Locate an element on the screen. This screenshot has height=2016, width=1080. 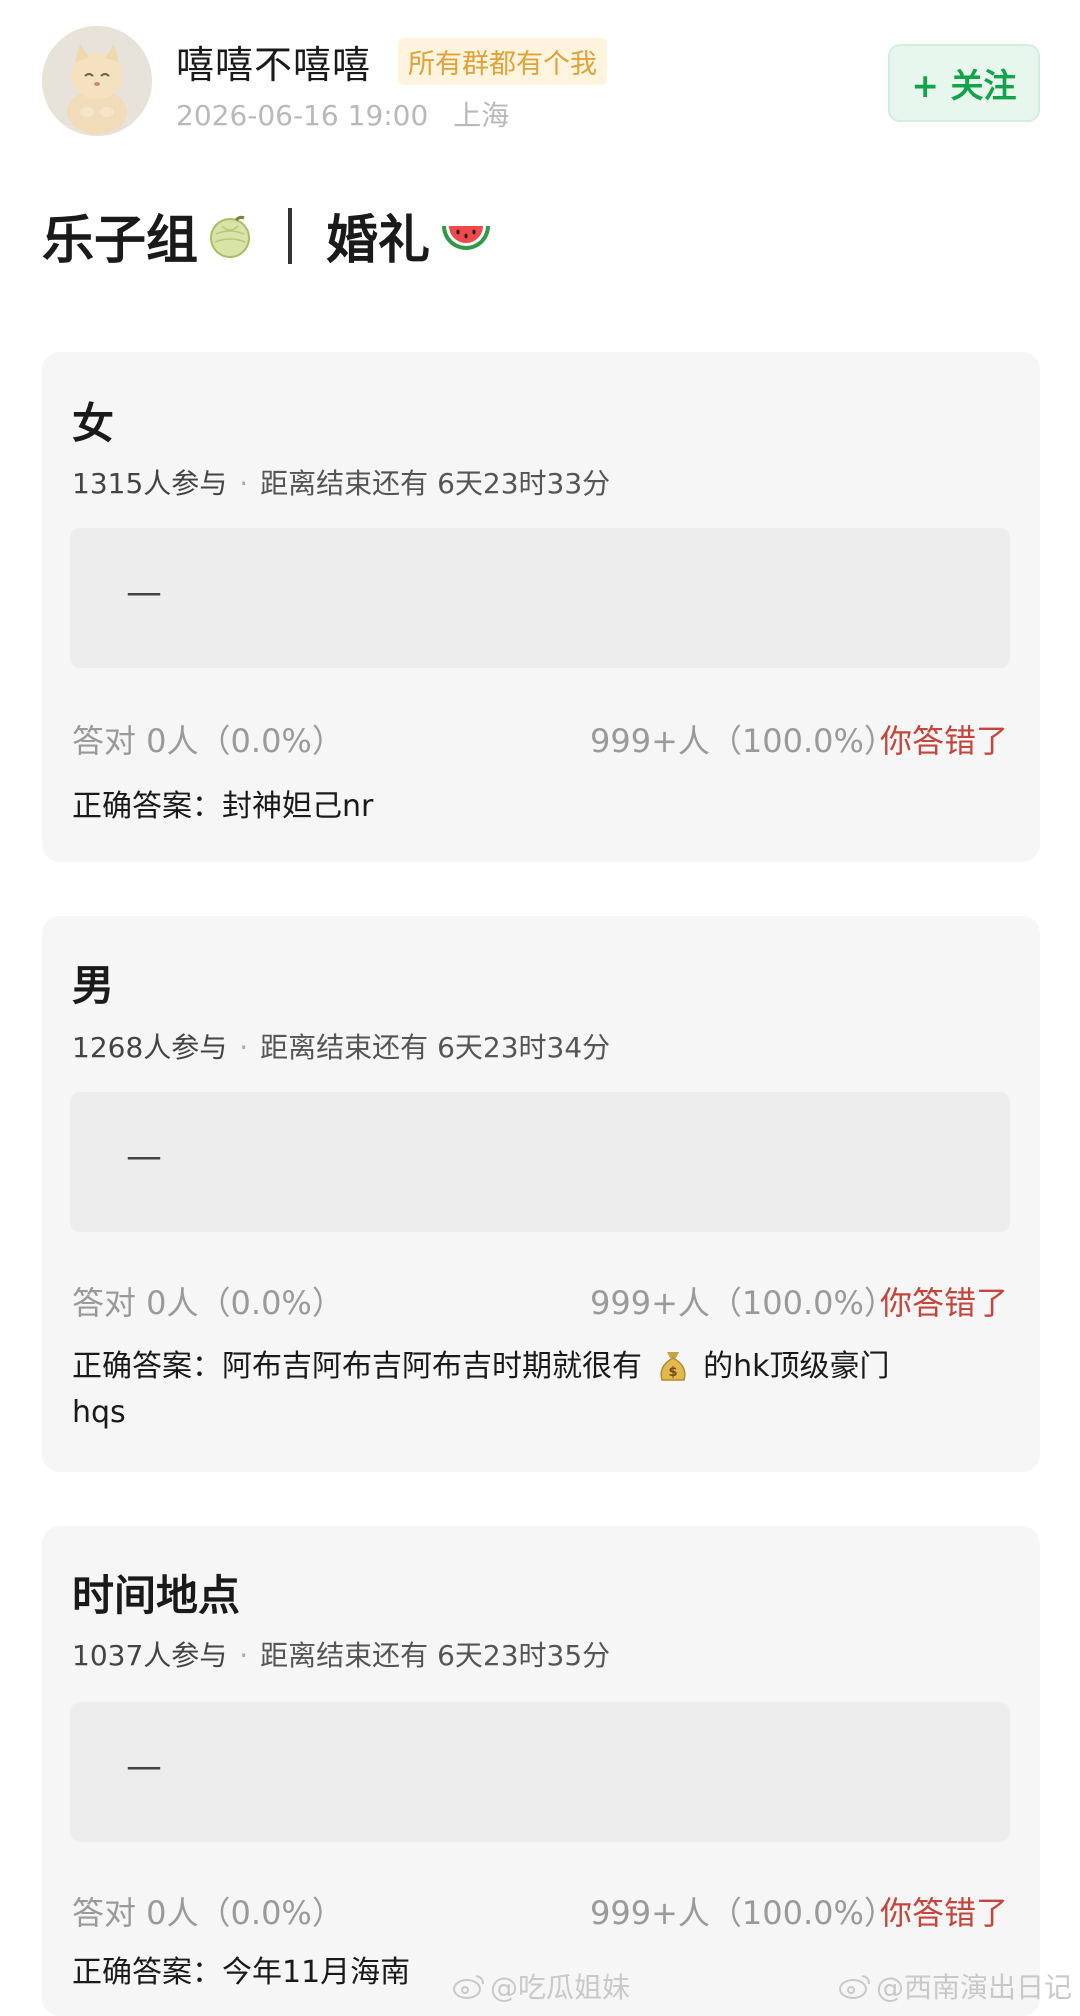
countdown: 距离结束还有 6天23时34分 is located at coordinates (435, 1047).